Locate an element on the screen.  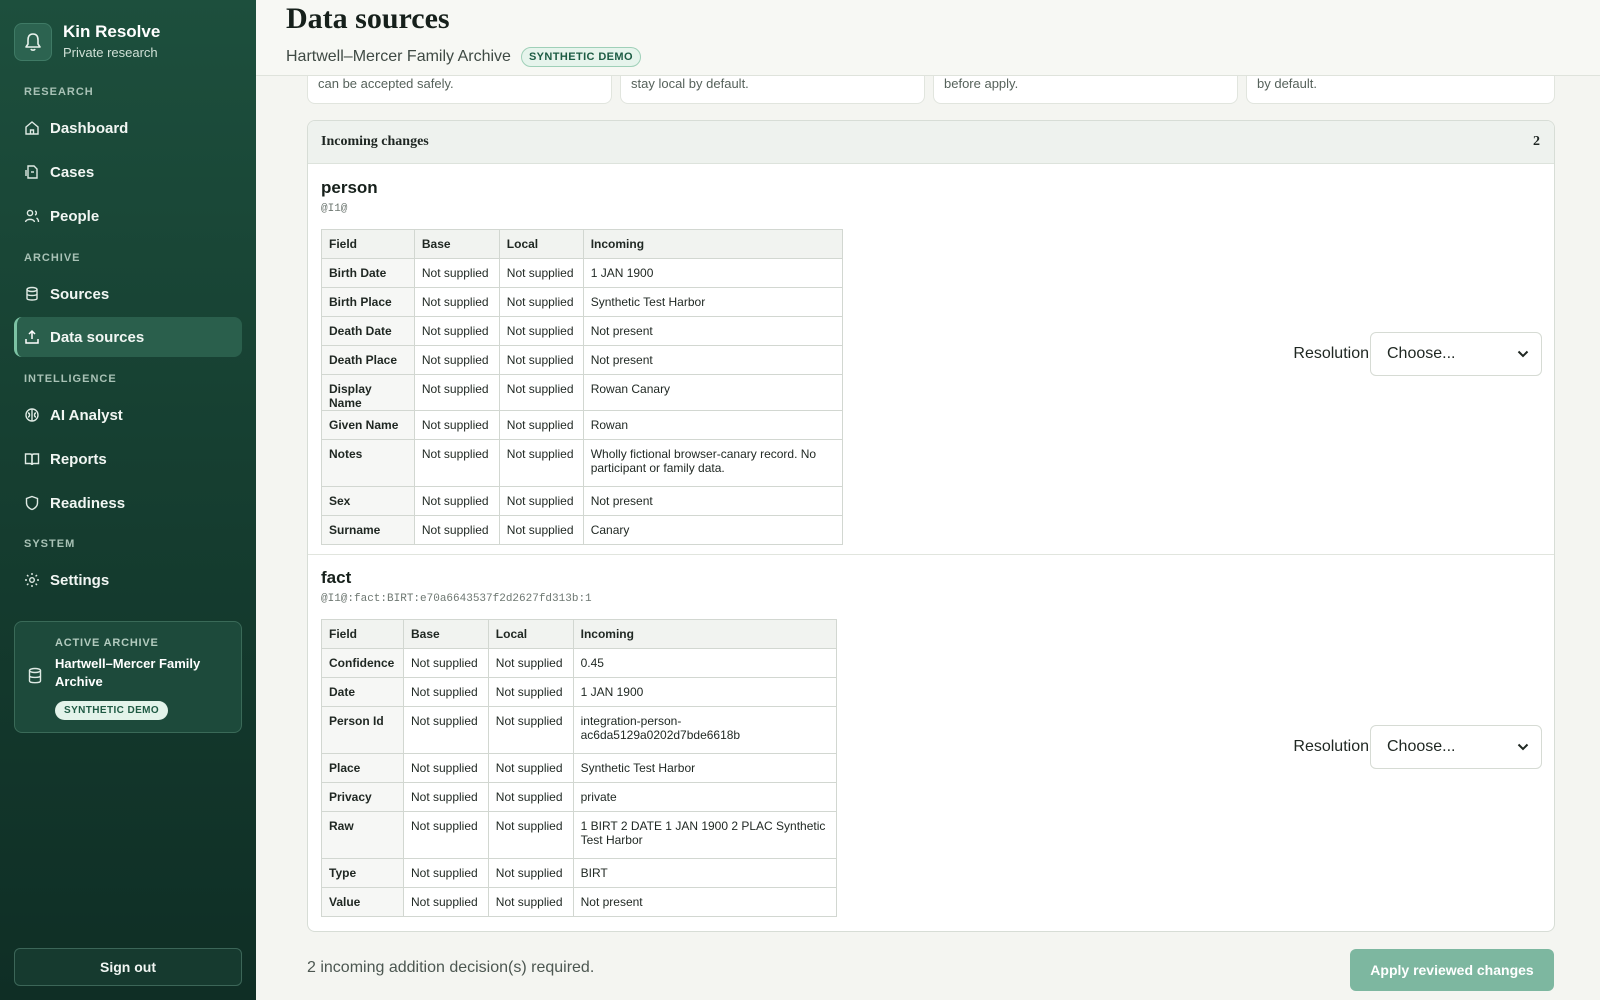
chevron-down-icon is located at coordinates (1523, 747).